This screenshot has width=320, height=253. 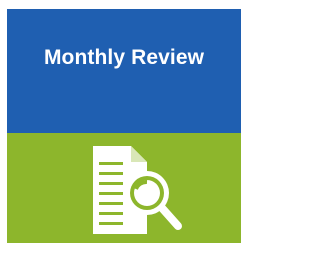 What do you see at coordinates (124, 57) in the screenshot?
I see `tile-title: Monthly Review` at bounding box center [124, 57].